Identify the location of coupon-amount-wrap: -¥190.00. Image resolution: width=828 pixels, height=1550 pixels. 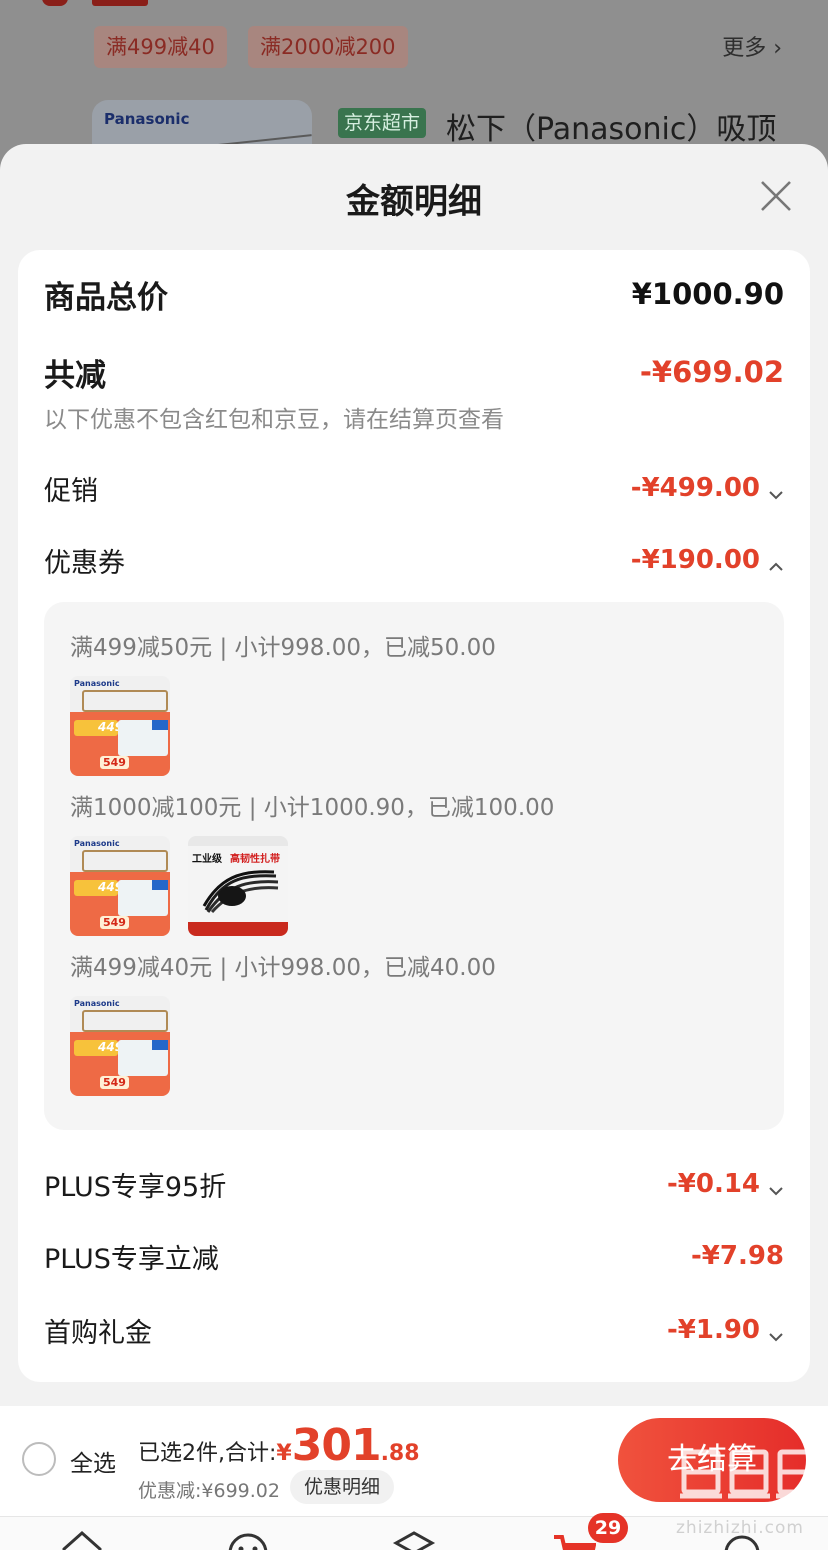
(707, 560).